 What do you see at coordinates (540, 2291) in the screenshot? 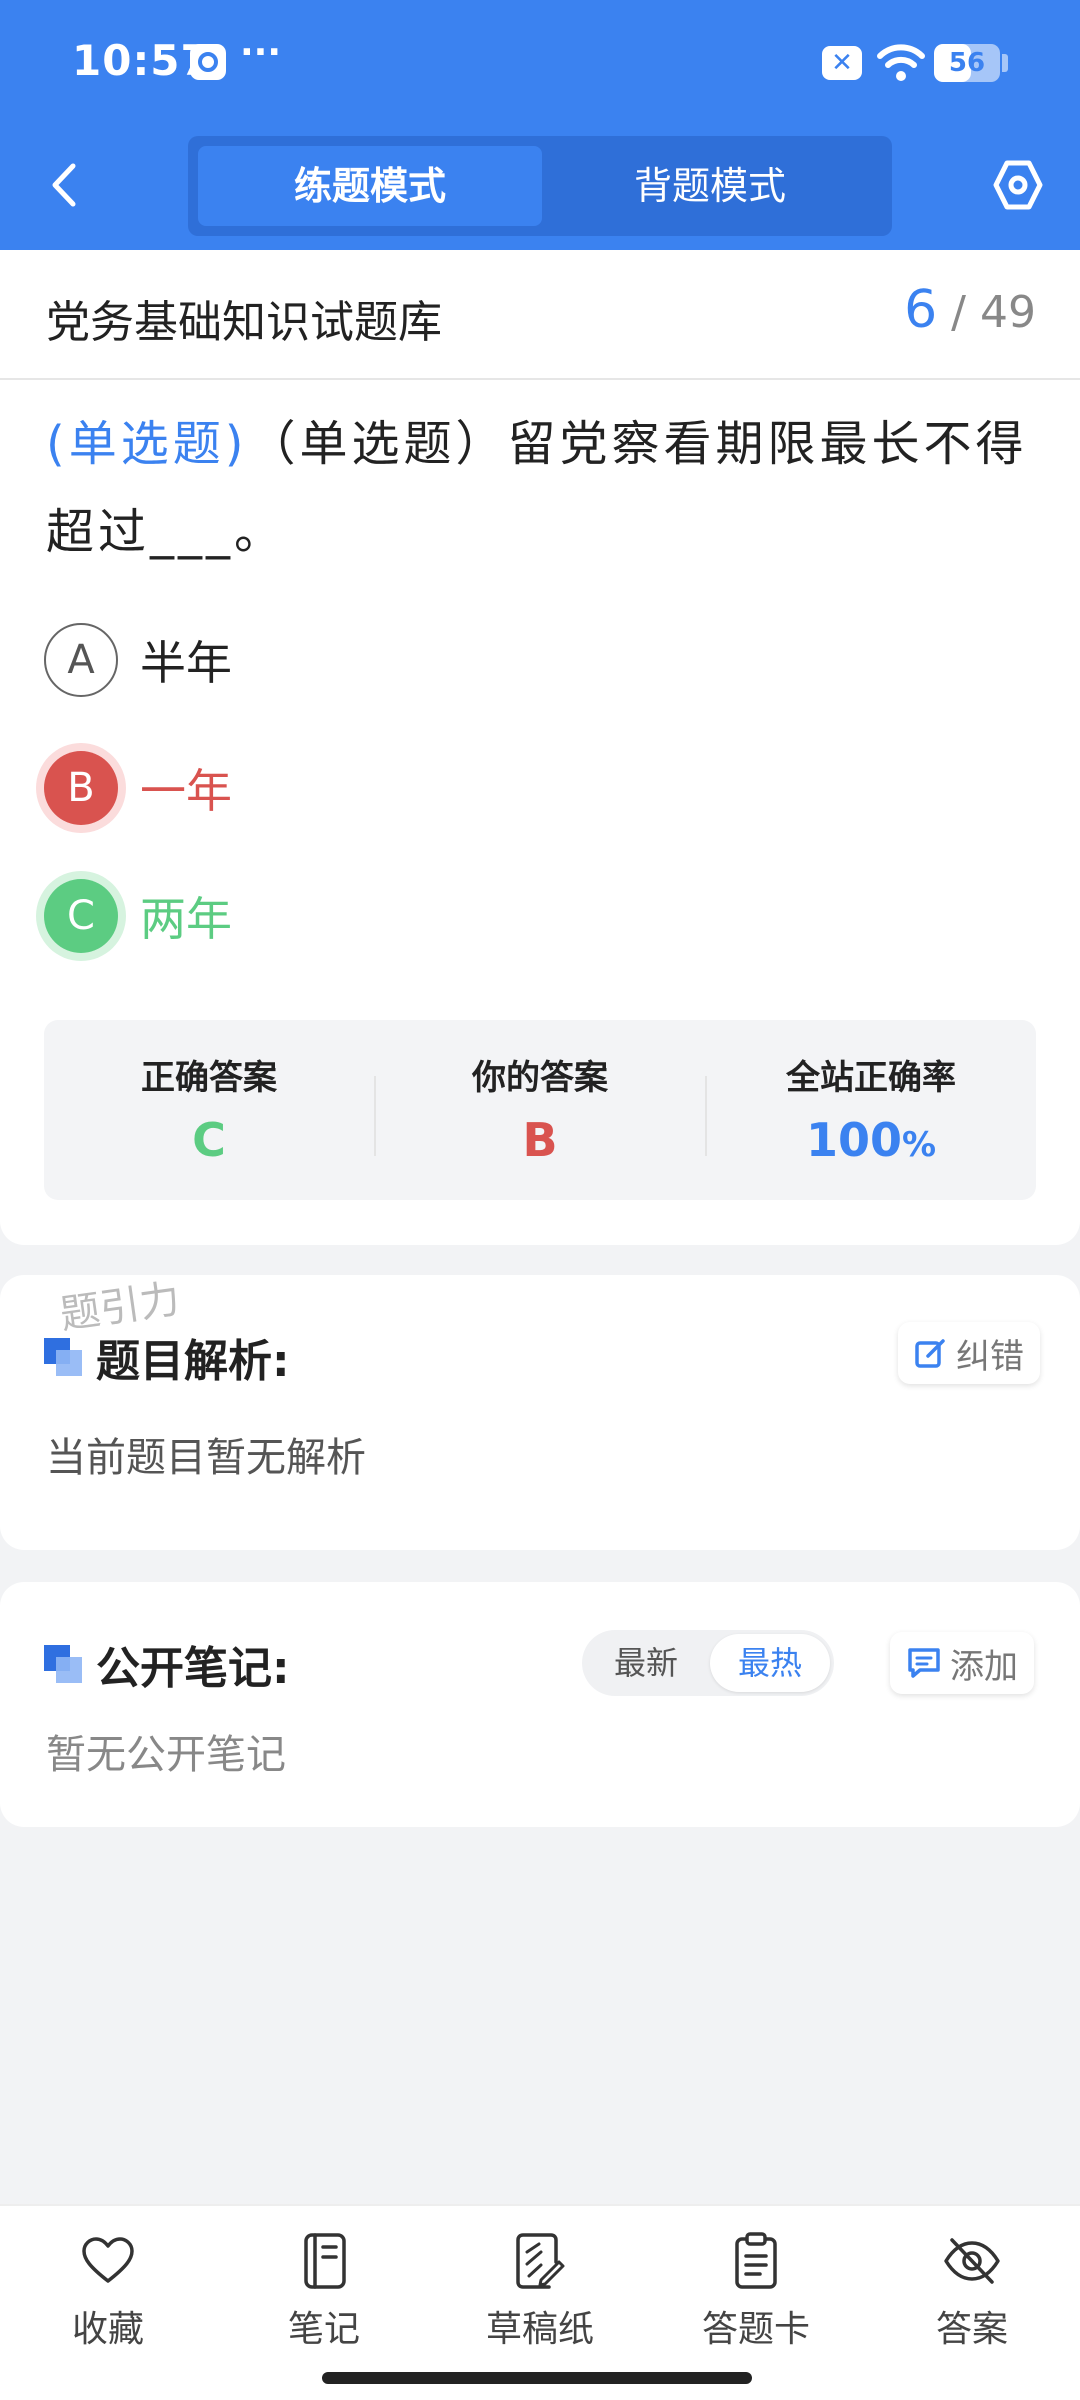
I see `draft-paper-button: 草稿纸` at bounding box center [540, 2291].